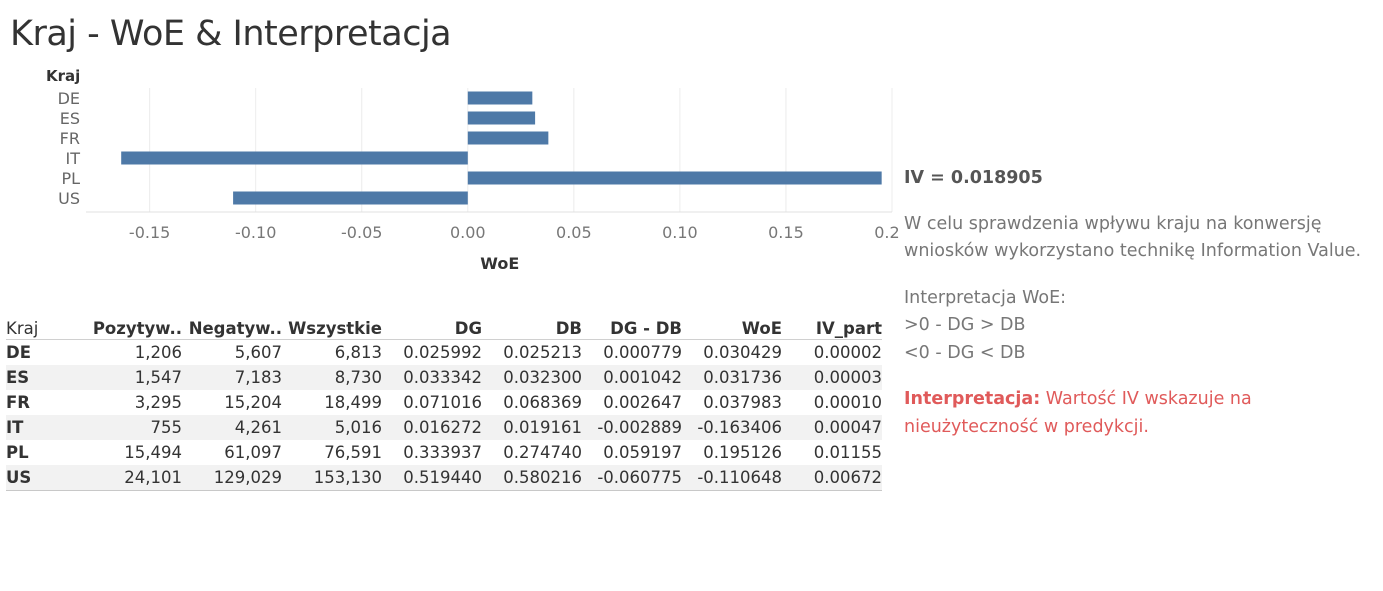 Image resolution: width=1383 pixels, height=591 pixels. What do you see at coordinates (642, 402) in the screenshot?
I see `cell-dg-db: 0.002647` at bounding box center [642, 402].